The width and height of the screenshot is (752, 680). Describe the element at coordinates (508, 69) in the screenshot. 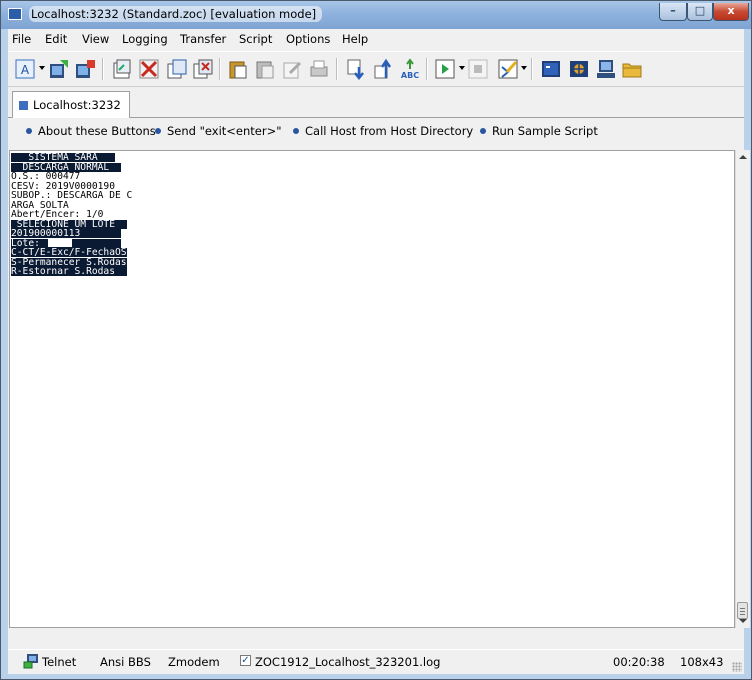

I see `edit-script-icon` at that location.